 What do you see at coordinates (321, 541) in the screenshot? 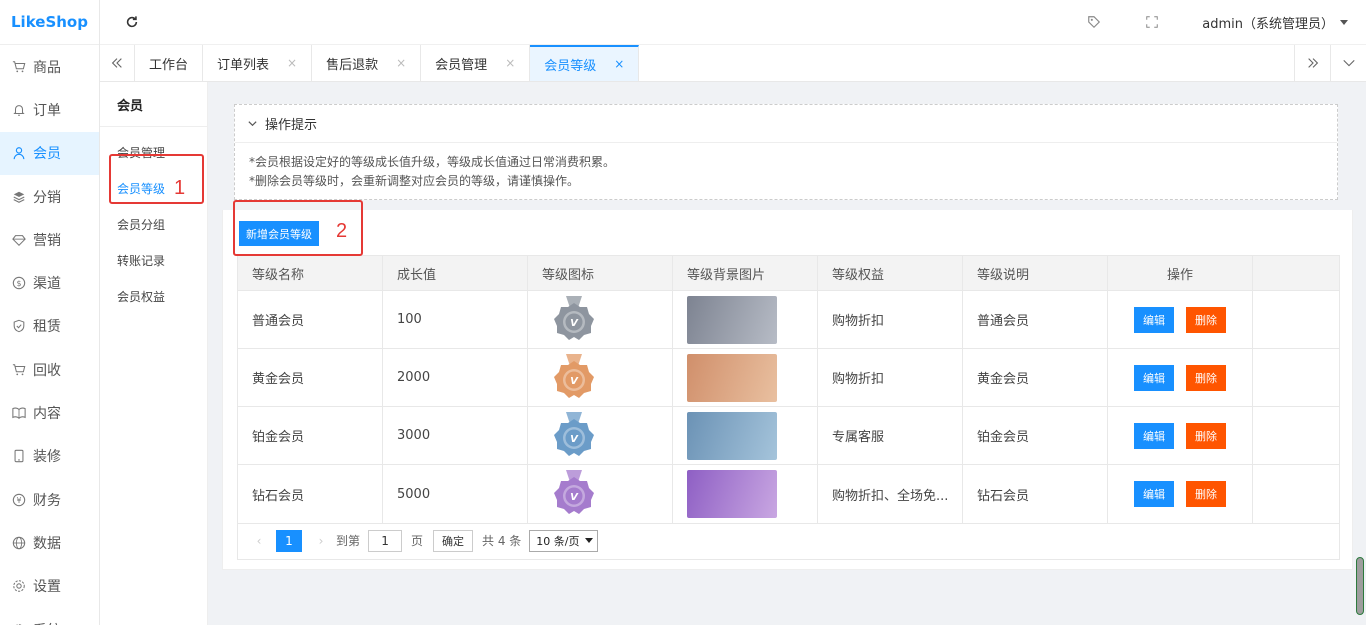
I see `next-page-icon: ›` at bounding box center [321, 541].